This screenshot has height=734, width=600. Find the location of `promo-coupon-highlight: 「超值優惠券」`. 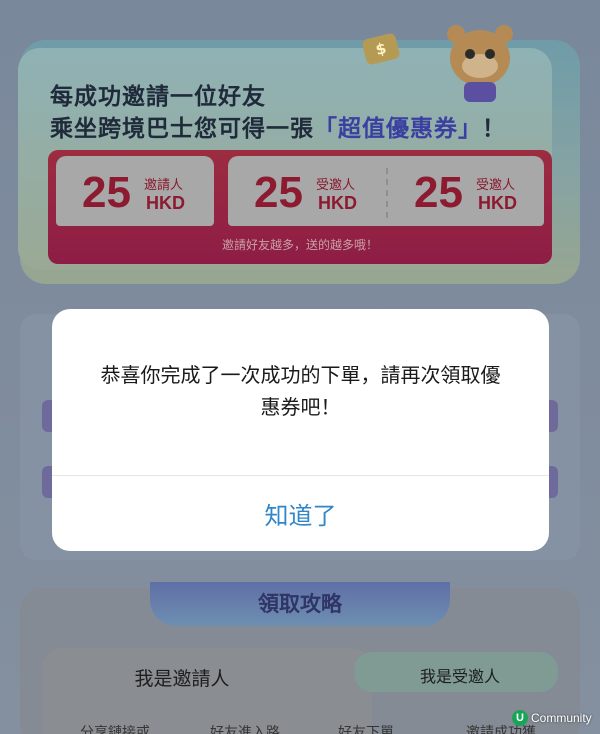

promo-coupon-highlight: 「超值優惠券」 is located at coordinates (398, 129).